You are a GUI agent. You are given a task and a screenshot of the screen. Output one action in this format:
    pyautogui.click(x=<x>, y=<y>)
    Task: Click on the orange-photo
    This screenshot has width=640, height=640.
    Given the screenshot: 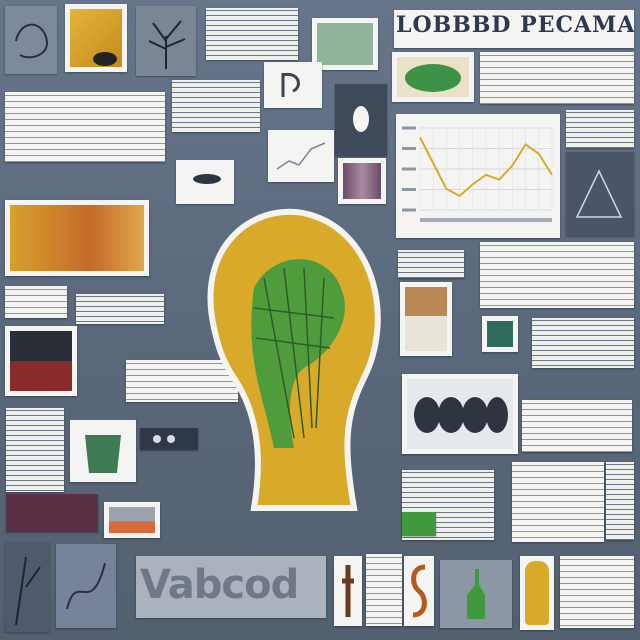 What is the action you would take?
    pyautogui.click(x=132, y=520)
    